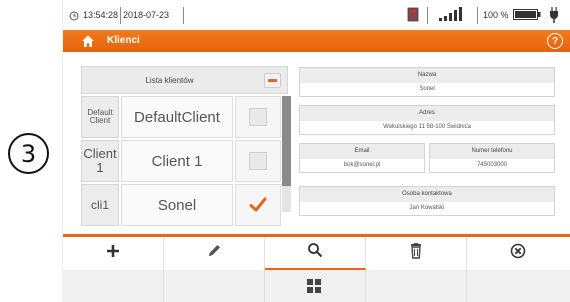  I want to click on client-list-header: Lista klientów, so click(184, 80).